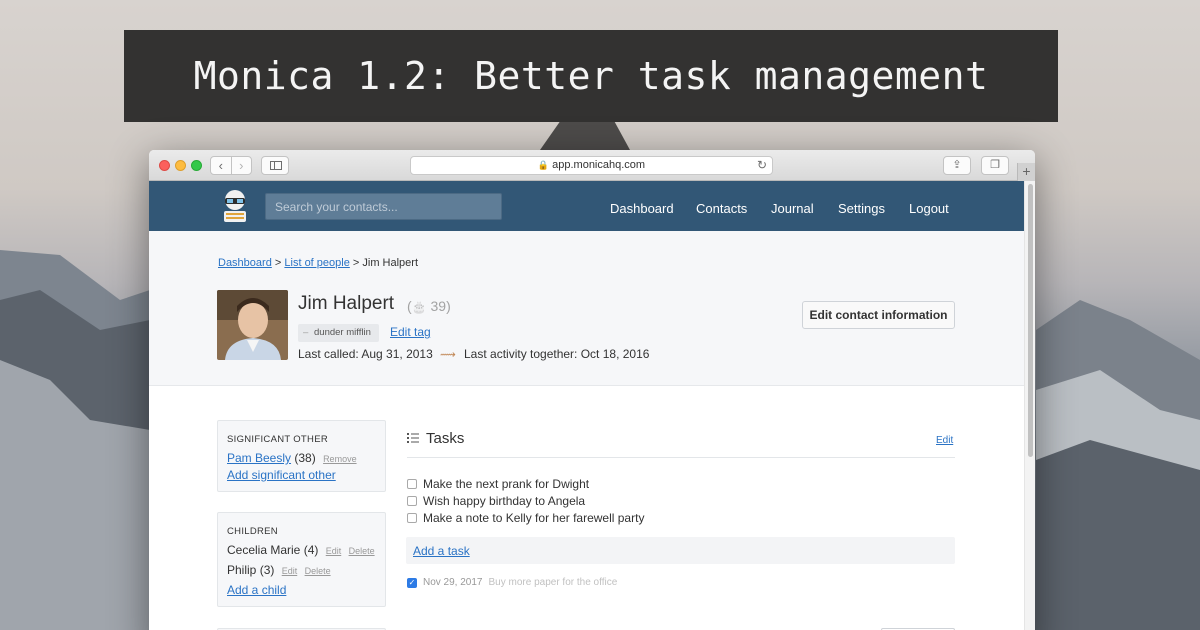  What do you see at coordinates (235, 206) in the screenshot?
I see `monica-logo-icon` at bounding box center [235, 206].